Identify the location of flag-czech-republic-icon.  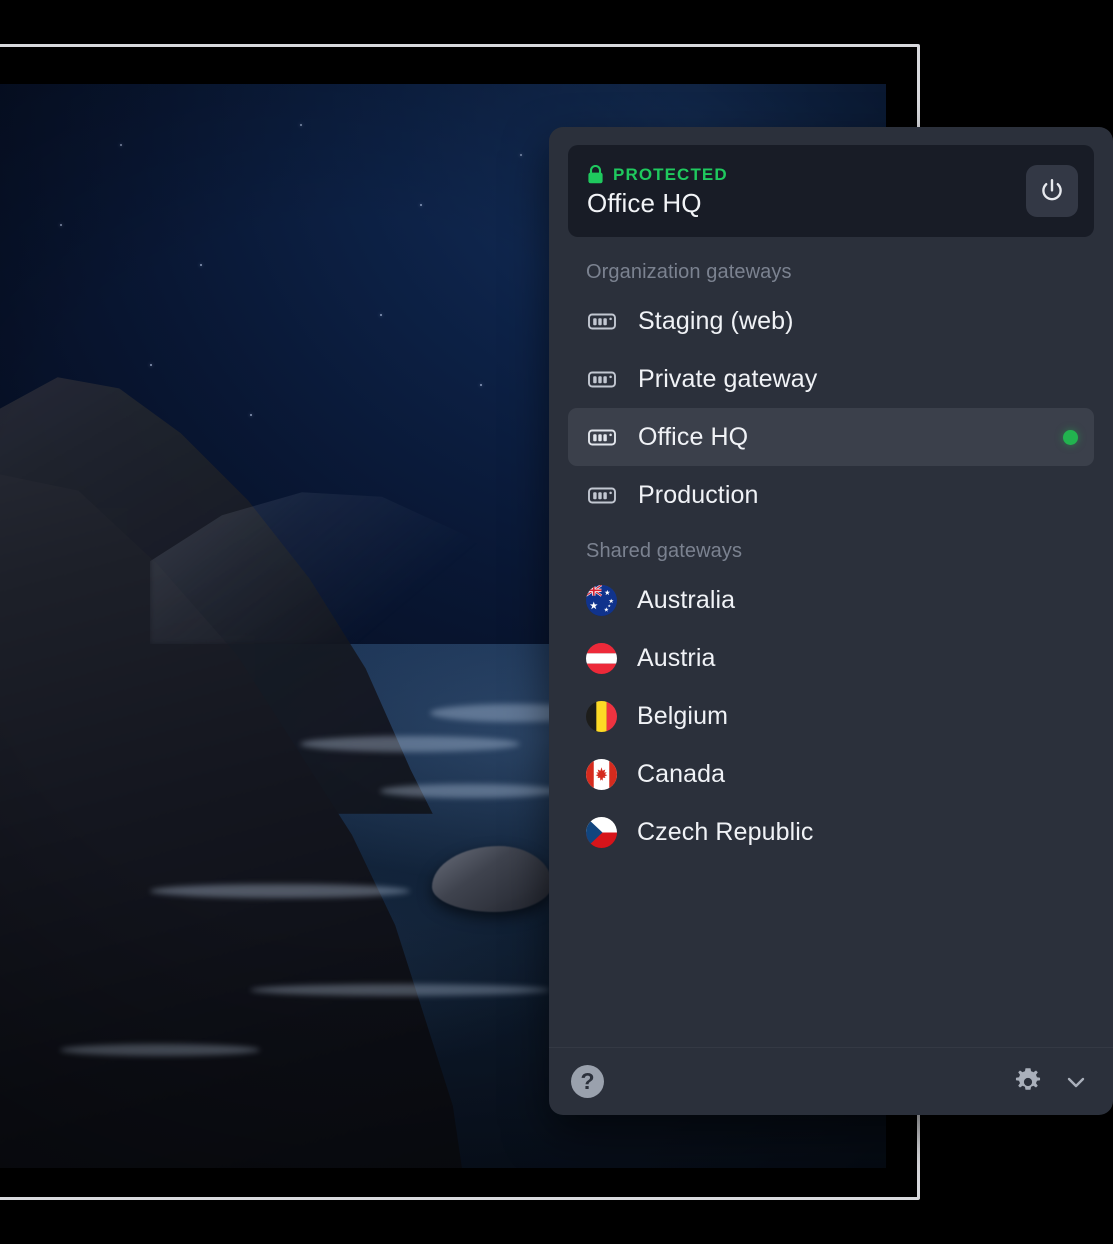
(601, 832).